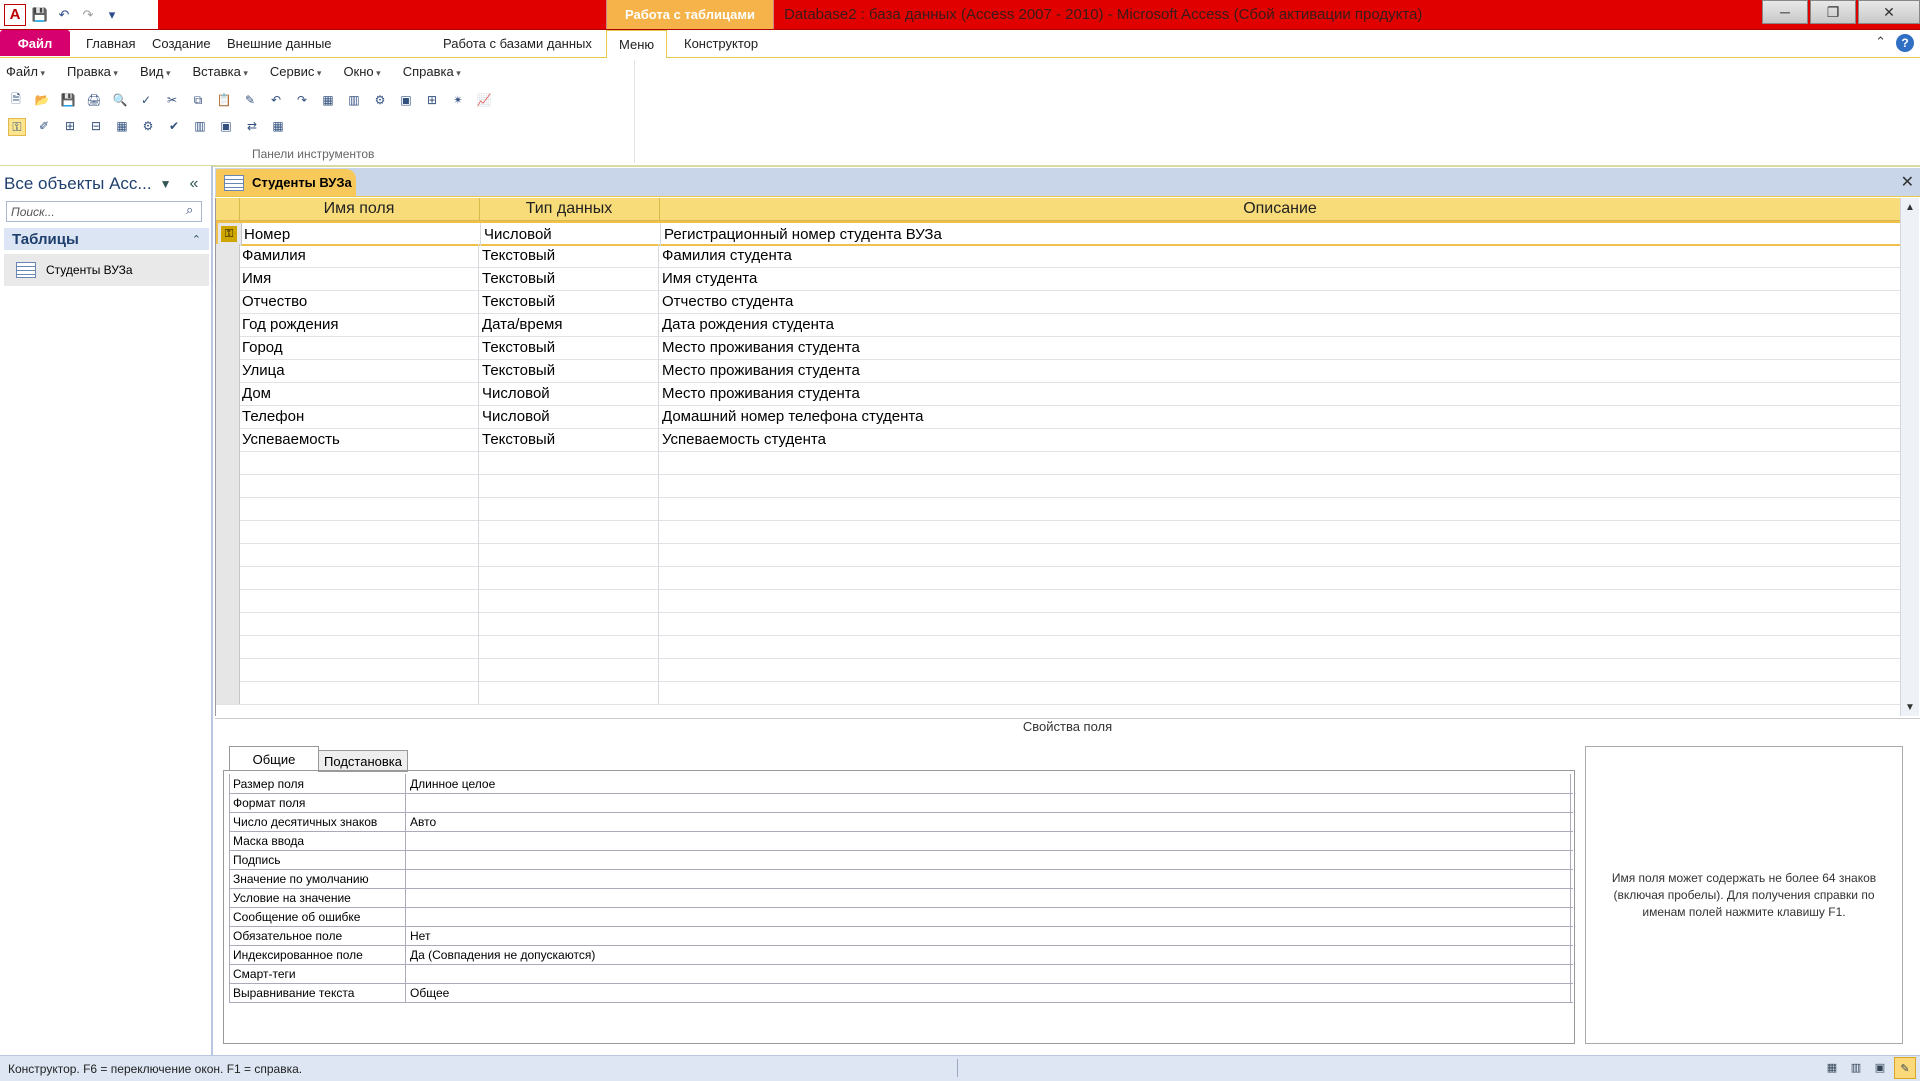  Describe the element at coordinates (35, 43) in the screenshot. I see `tab-file: Файл` at that location.